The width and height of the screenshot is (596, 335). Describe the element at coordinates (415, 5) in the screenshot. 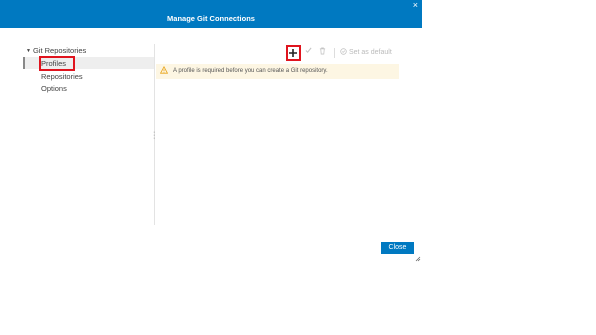

I see `close-icon: ×` at that location.